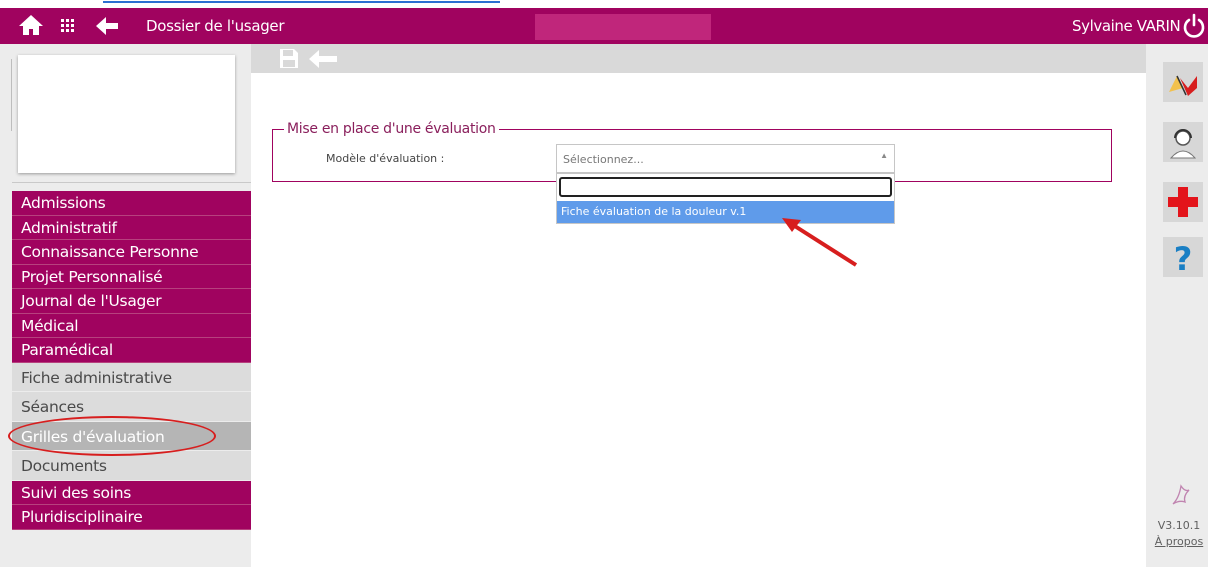  I want to click on patient-photo, so click(126, 114).